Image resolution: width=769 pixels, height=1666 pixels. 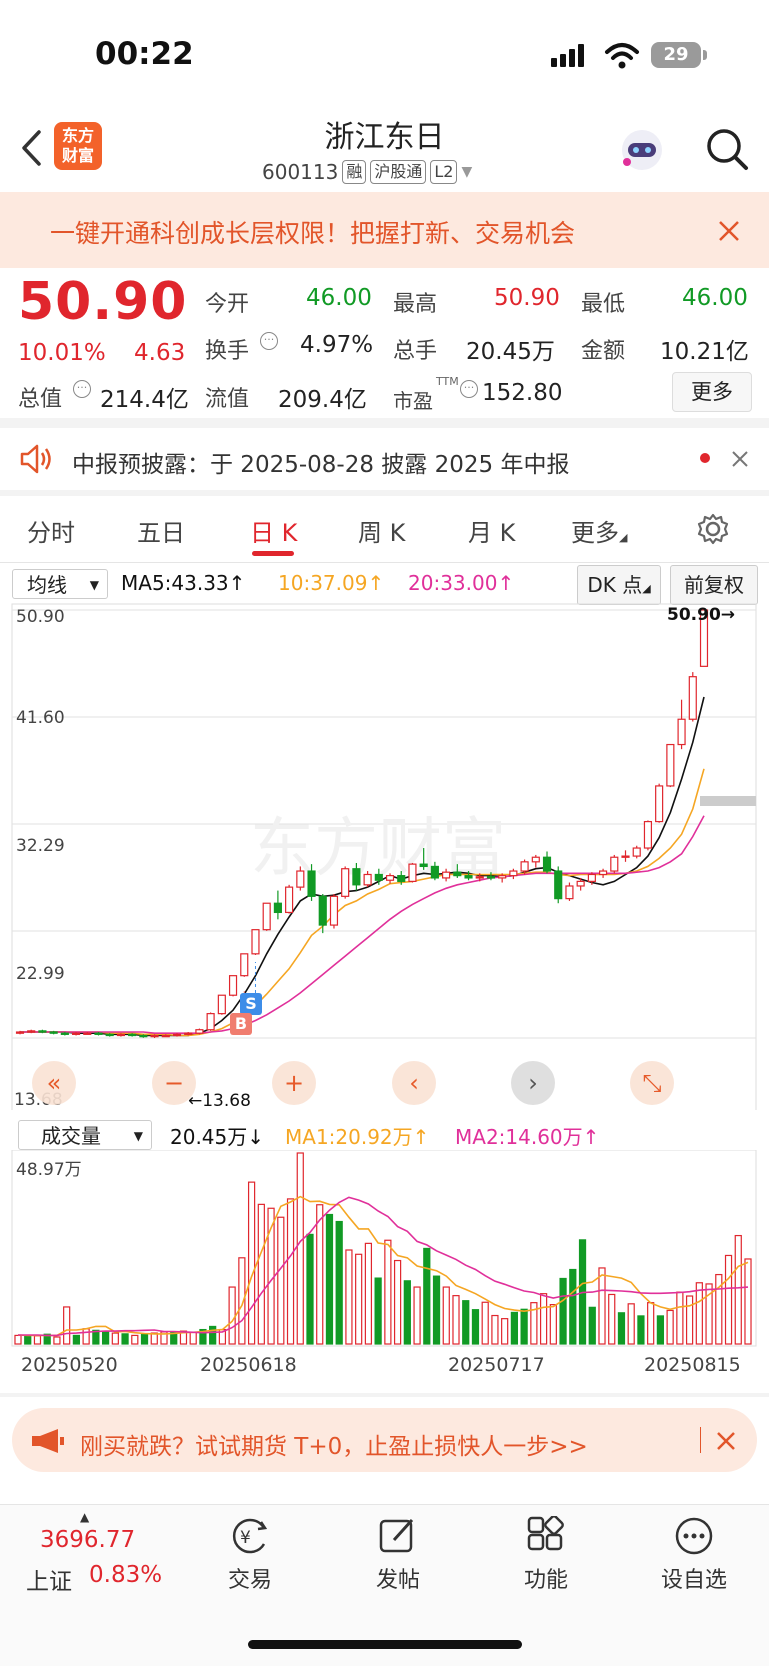 I want to click on mcap-value: 214.4亿, so click(x=144, y=400).